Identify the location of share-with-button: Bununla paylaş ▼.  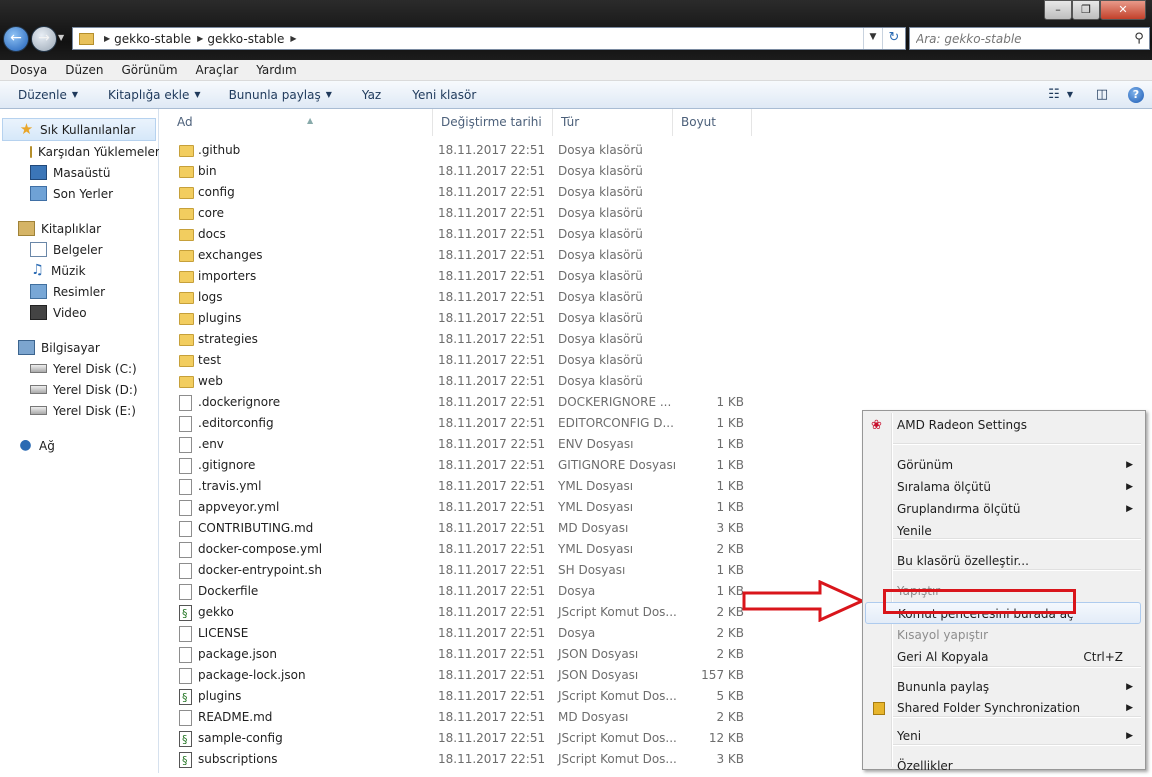
(280, 95).